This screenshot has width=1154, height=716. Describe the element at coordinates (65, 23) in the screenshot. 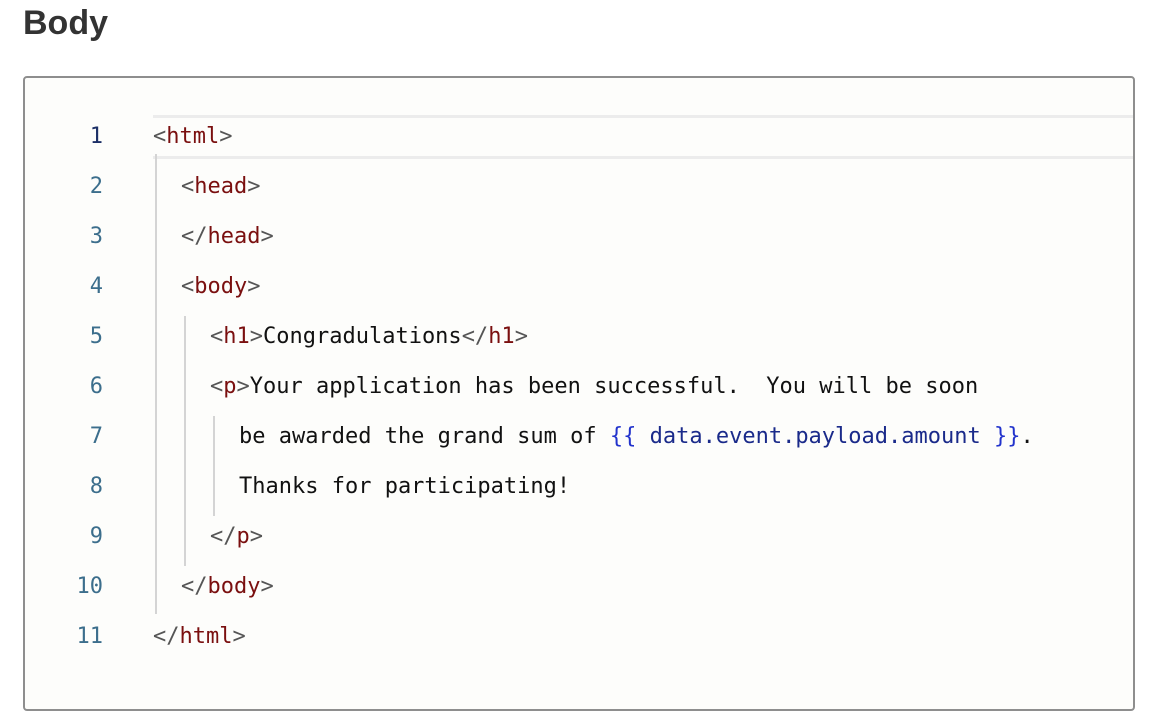

I see `section-title: Body` at that location.